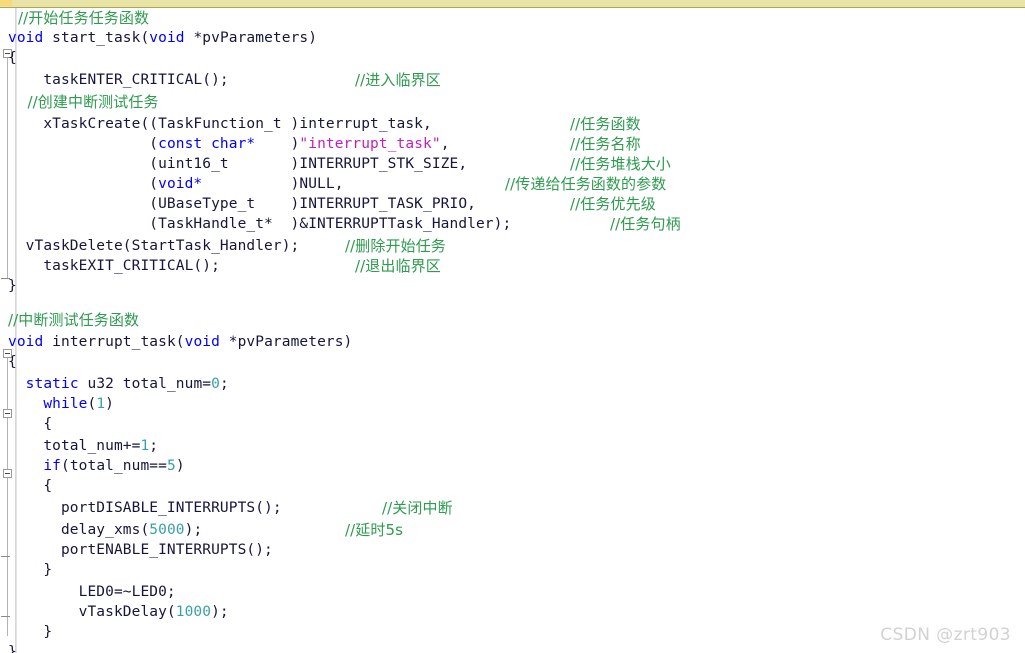 Image resolution: width=1025 pixels, height=653 pixels. What do you see at coordinates (605, 144) in the screenshot?
I see `trailing-comment-task-name: //任务名称` at bounding box center [605, 144].